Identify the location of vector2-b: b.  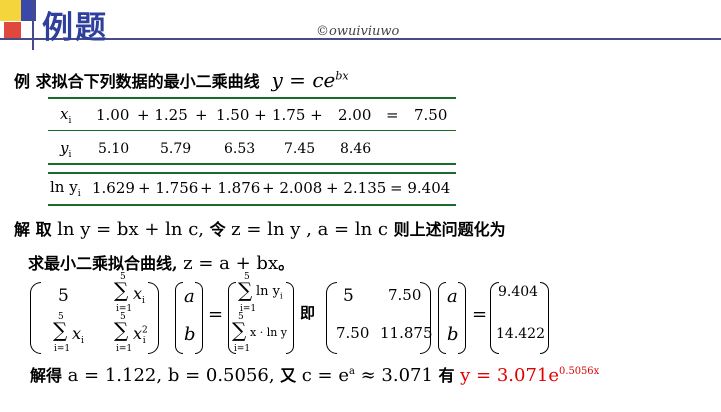
(453, 334).